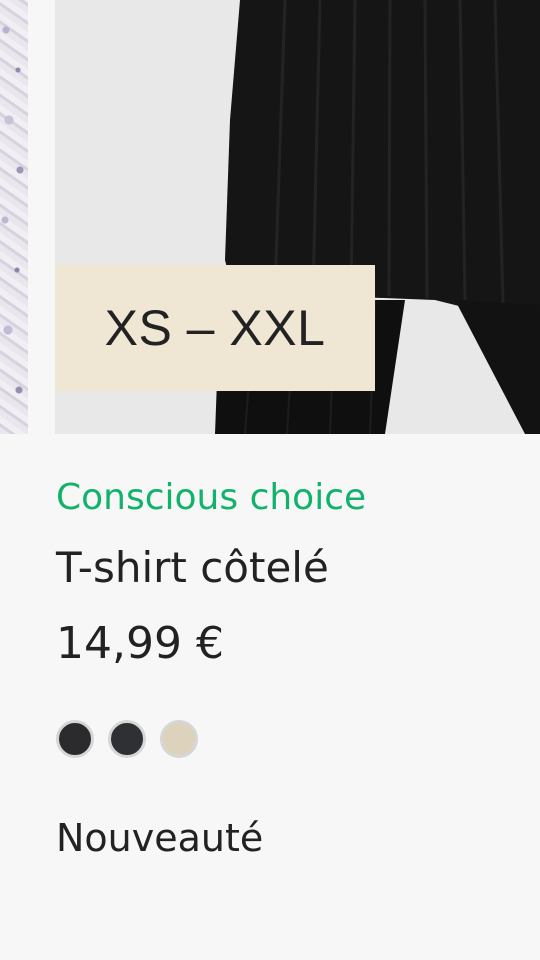 Image resolution: width=540 pixels, height=960 pixels. Describe the element at coordinates (140, 643) in the screenshot. I see `product-price: 14,99 €` at that location.